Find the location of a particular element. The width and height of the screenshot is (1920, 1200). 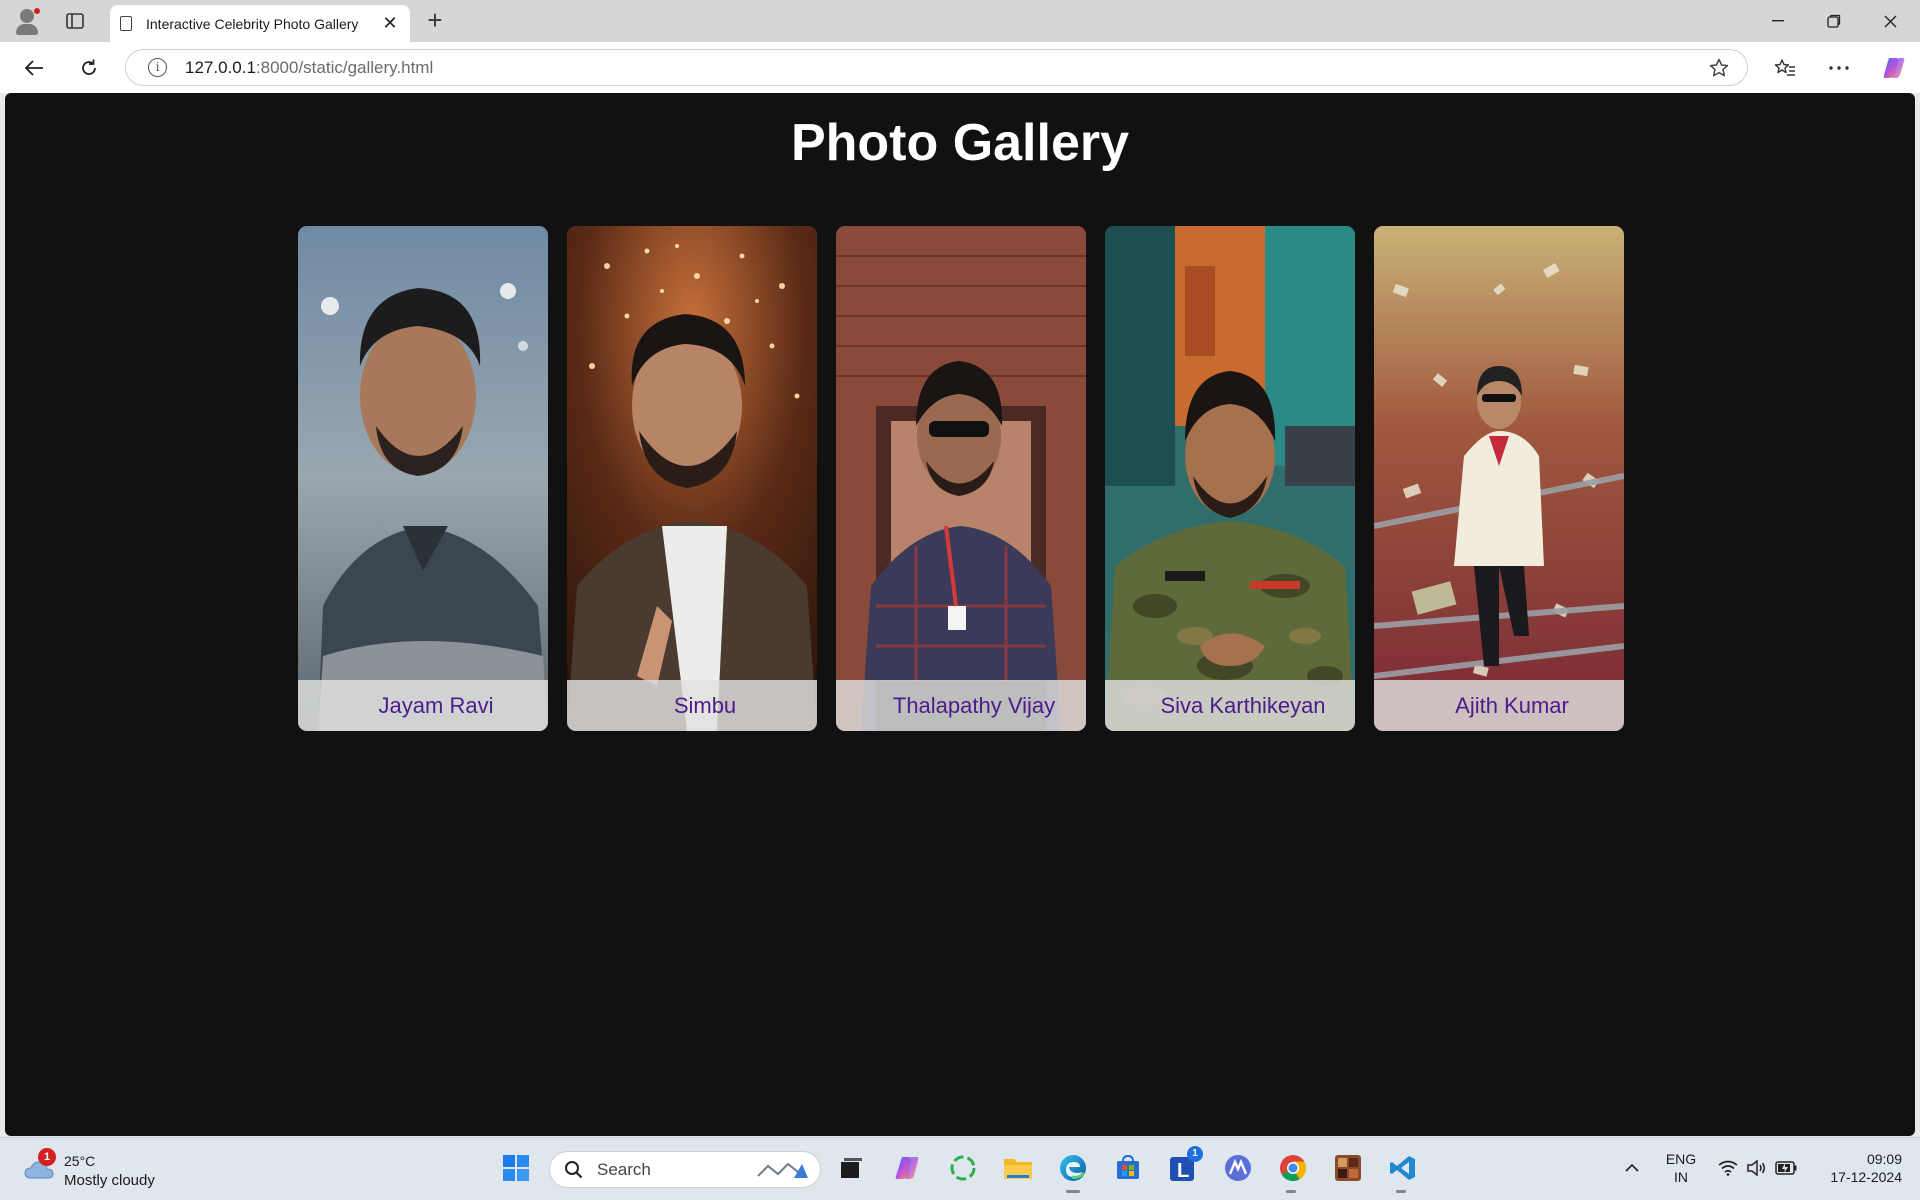

tab-close-icon: ✕ is located at coordinates (390, 23).